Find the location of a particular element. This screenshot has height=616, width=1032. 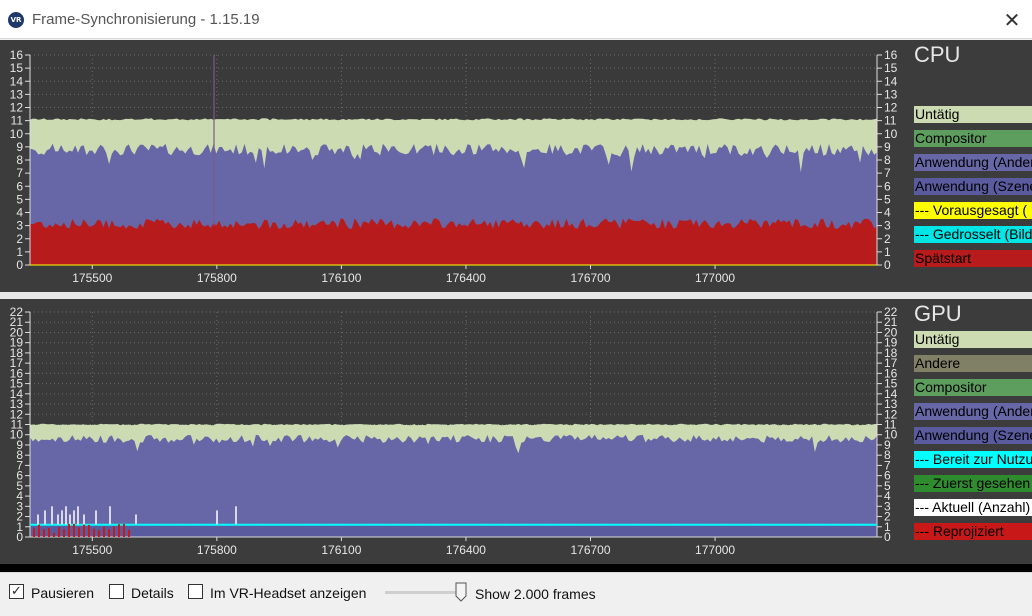

y-tick-label-left: 13 is located at coordinates (17, 94).